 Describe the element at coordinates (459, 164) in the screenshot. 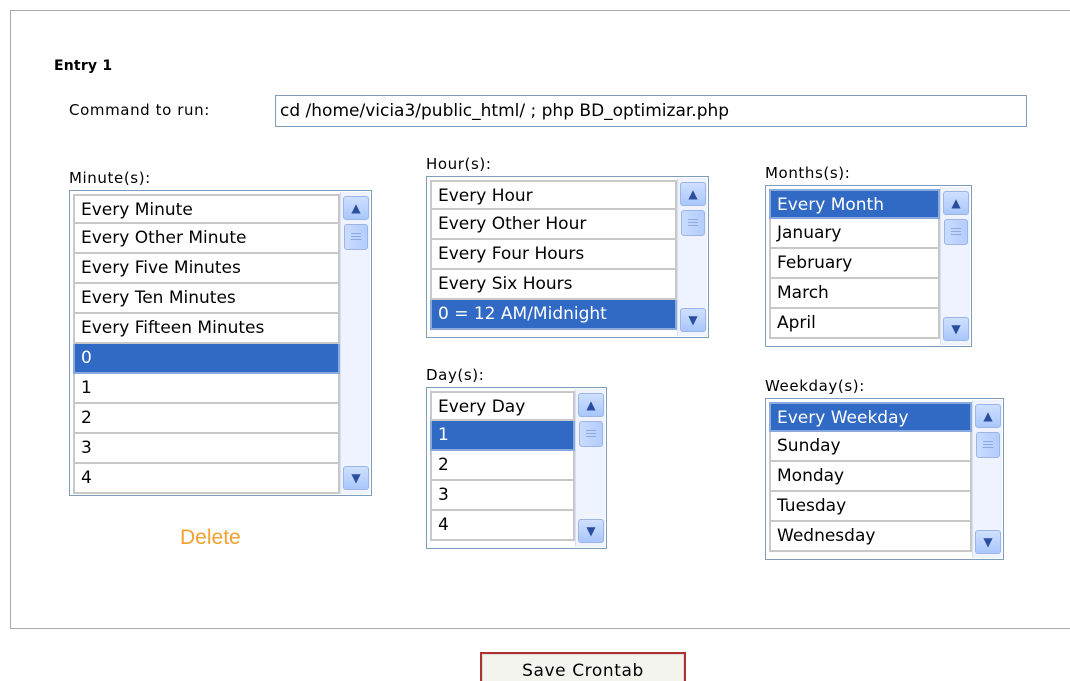

I see `hours-label: Hour(s):` at that location.